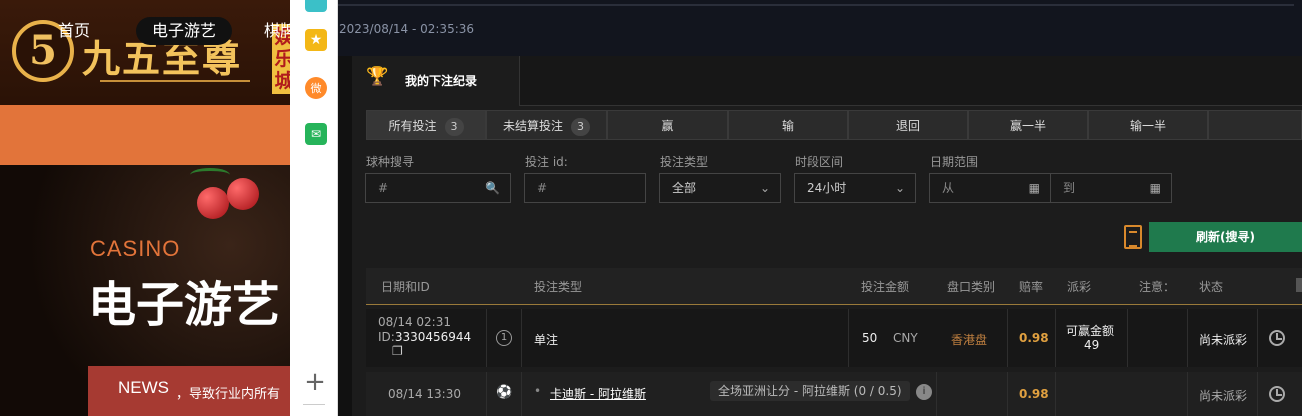  I want to click on news-label: NEWS, so click(143, 387).